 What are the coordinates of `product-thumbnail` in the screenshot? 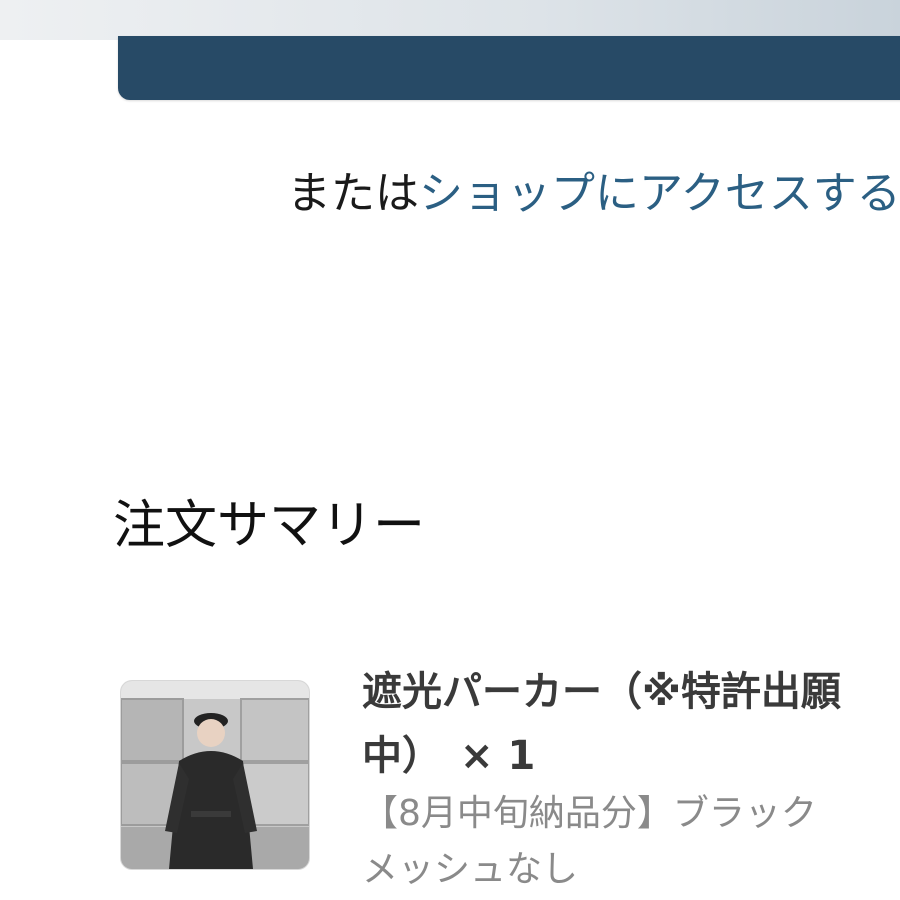 It's located at (215, 775).